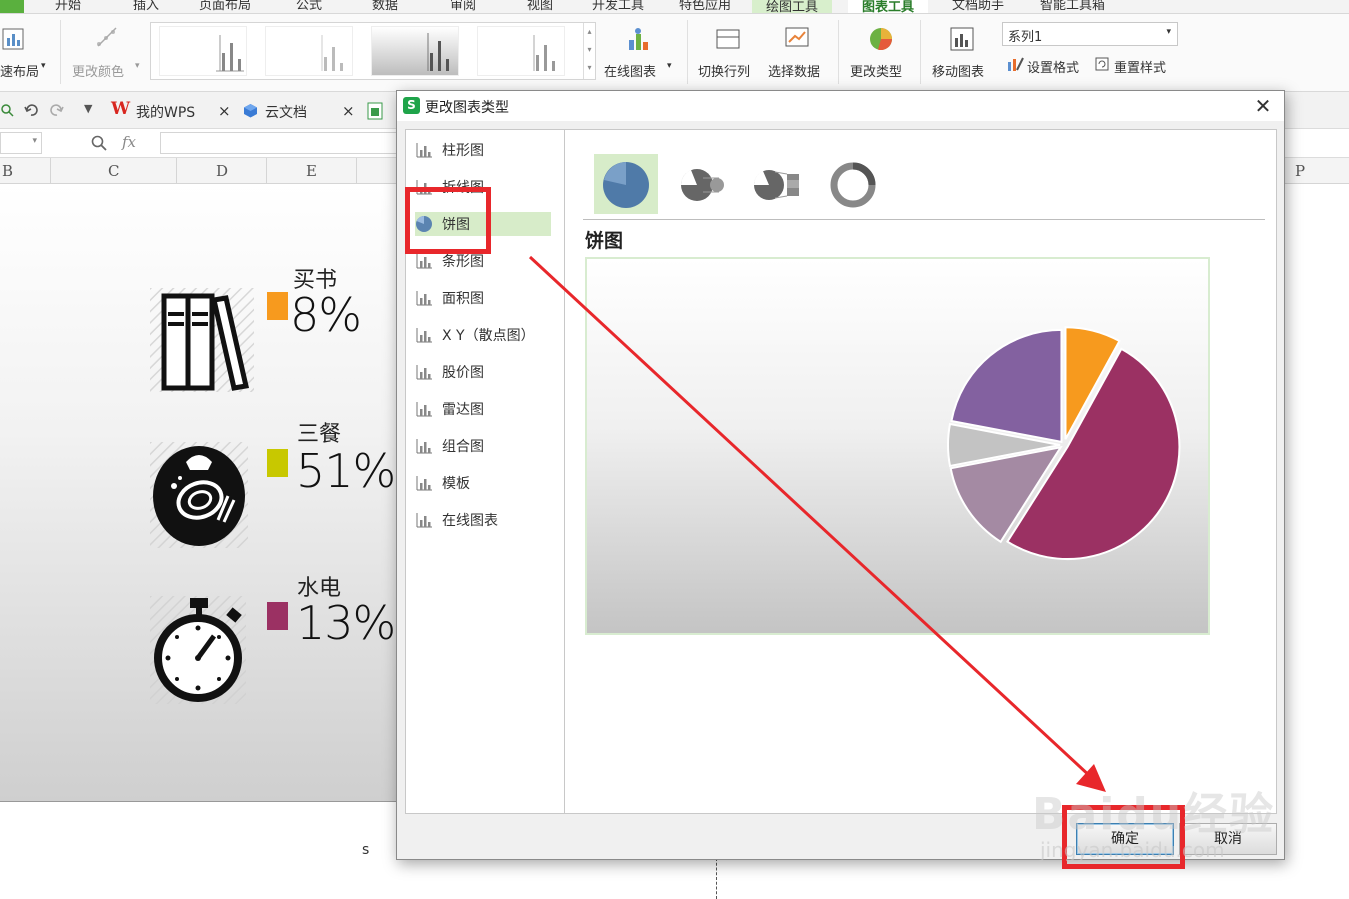 This screenshot has height=899, width=1349. Describe the element at coordinates (424, 372) in the screenshot. I see `stock-chart-icon` at that location.